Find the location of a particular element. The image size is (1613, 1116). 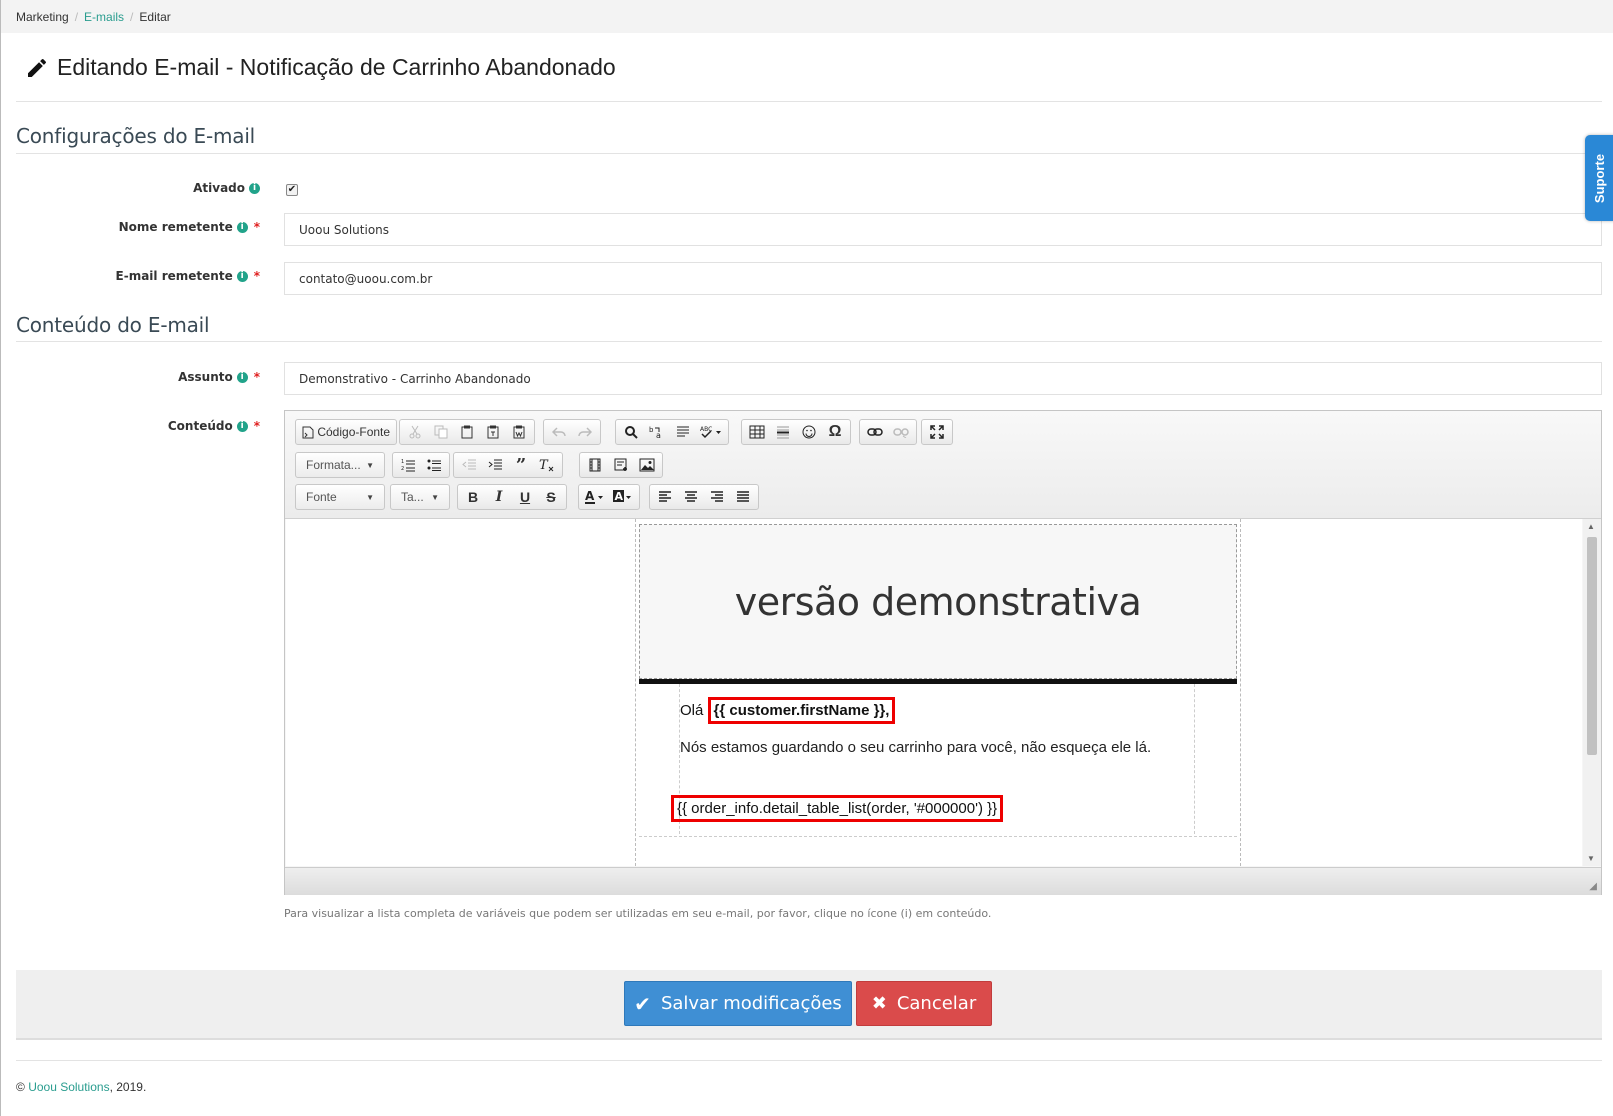

toolbar-group-history is located at coordinates (572, 432).